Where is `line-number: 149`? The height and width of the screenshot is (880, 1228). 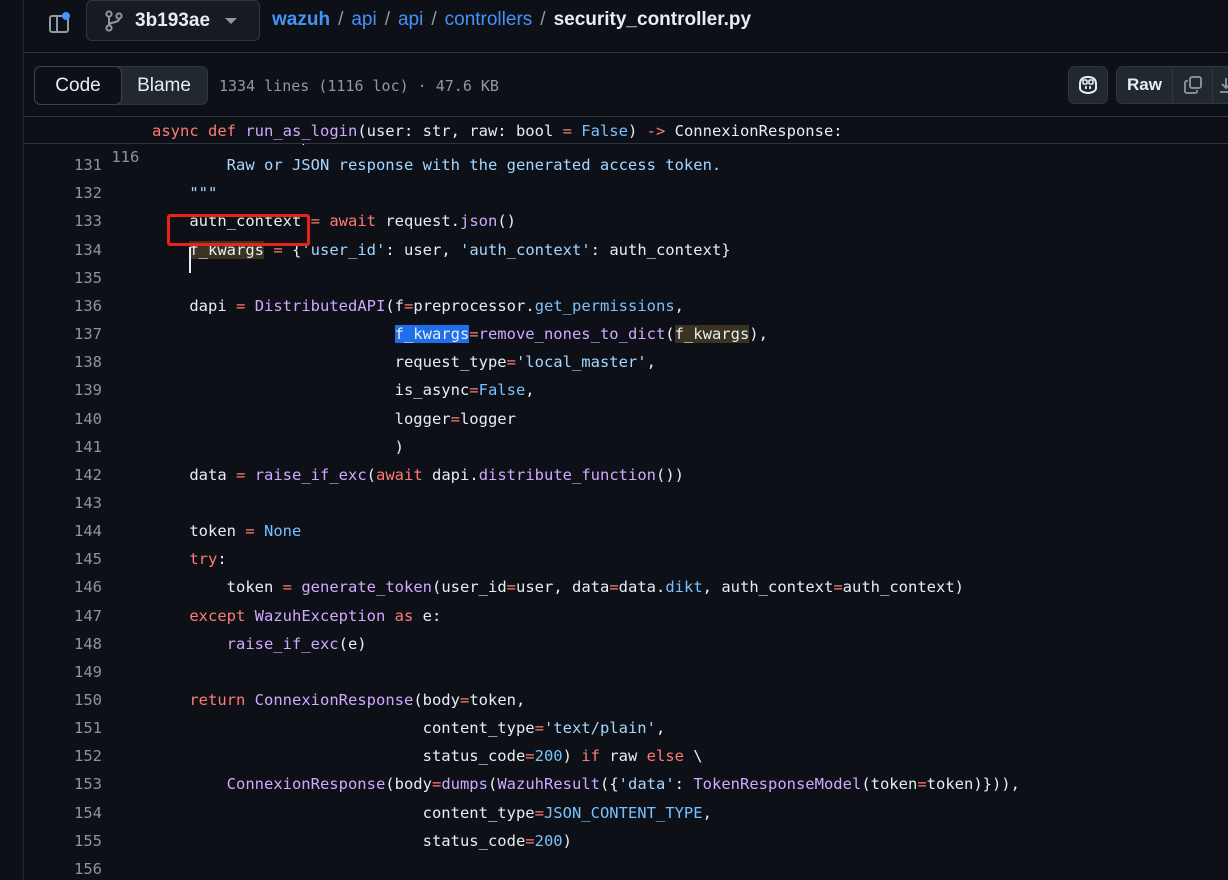
line-number: 149 is located at coordinates (63, 672).